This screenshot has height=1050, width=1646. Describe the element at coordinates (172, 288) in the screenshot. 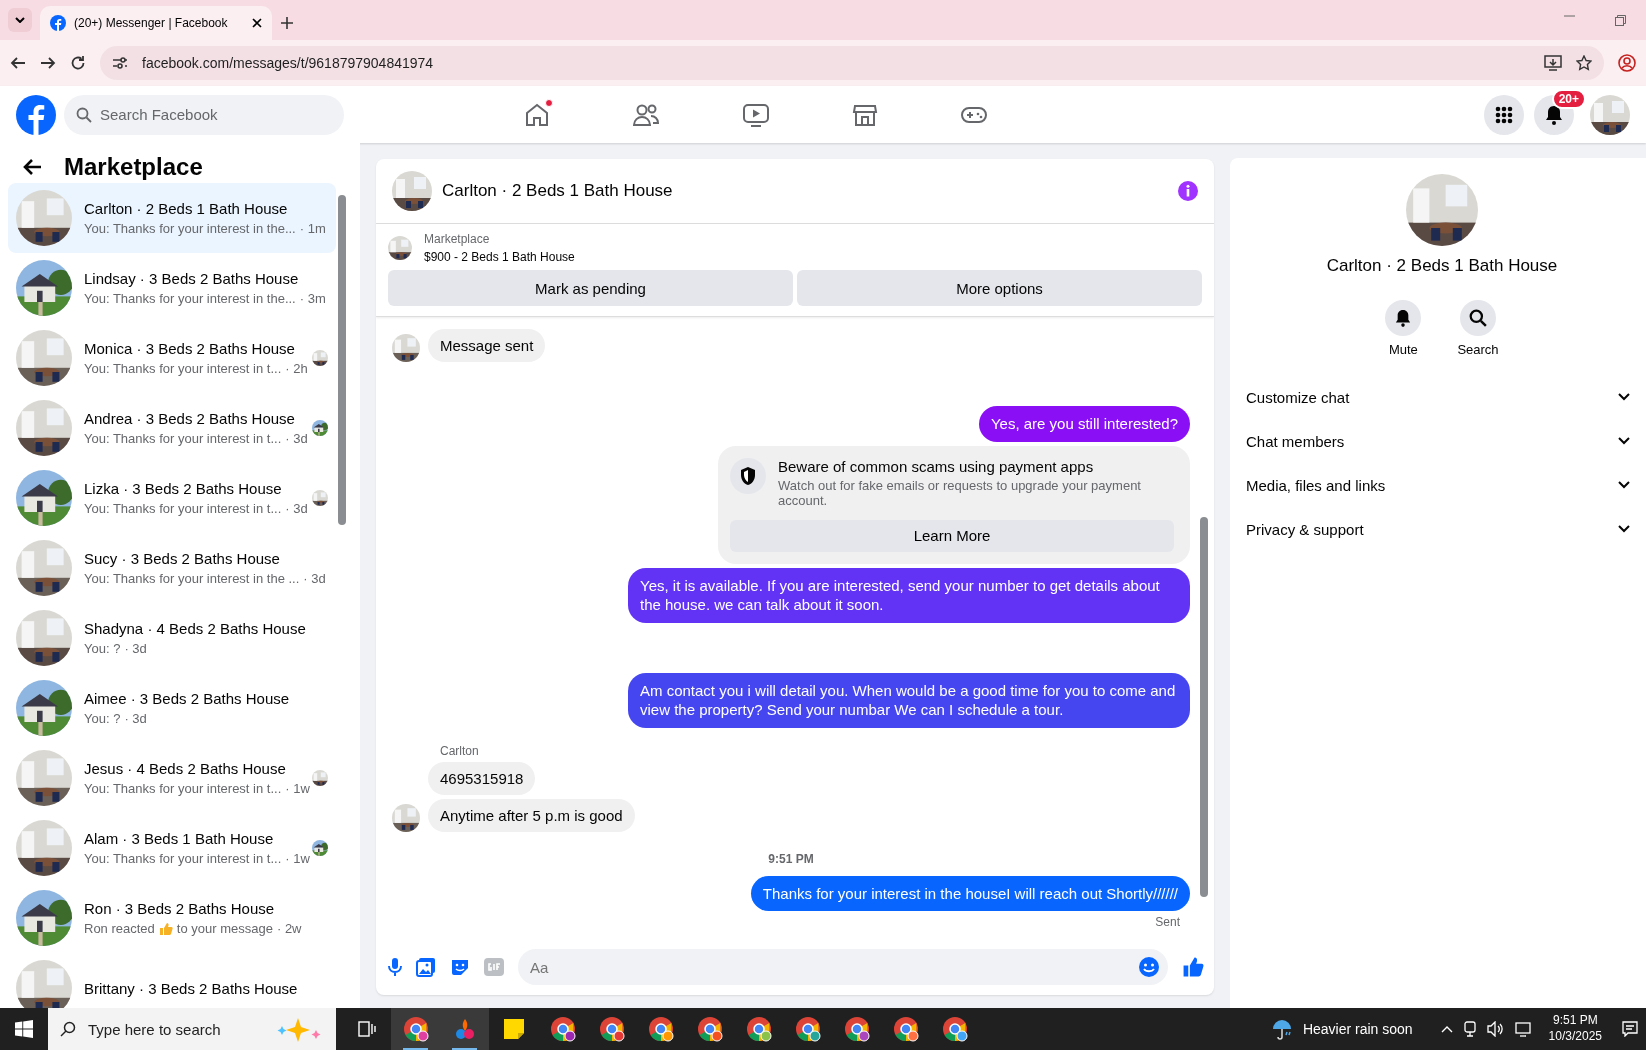

I see `conversation-item: Lindsay · 3 Beds 2 Baths House You: Thanks for your interest in the... · 3m` at that location.